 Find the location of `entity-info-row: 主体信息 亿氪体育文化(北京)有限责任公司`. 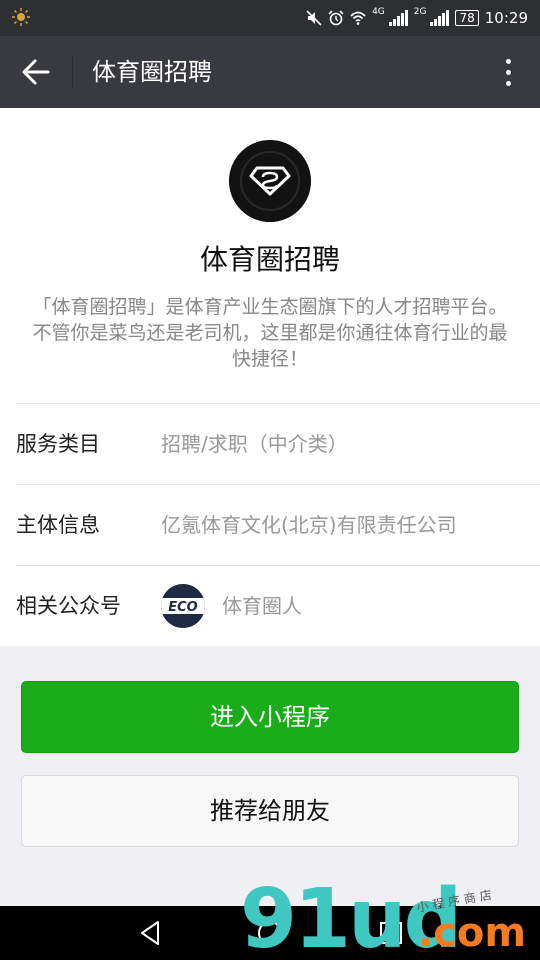

entity-info-row: 主体信息 亿氪体育文化(北京)有限责任公司 is located at coordinates (278, 524).